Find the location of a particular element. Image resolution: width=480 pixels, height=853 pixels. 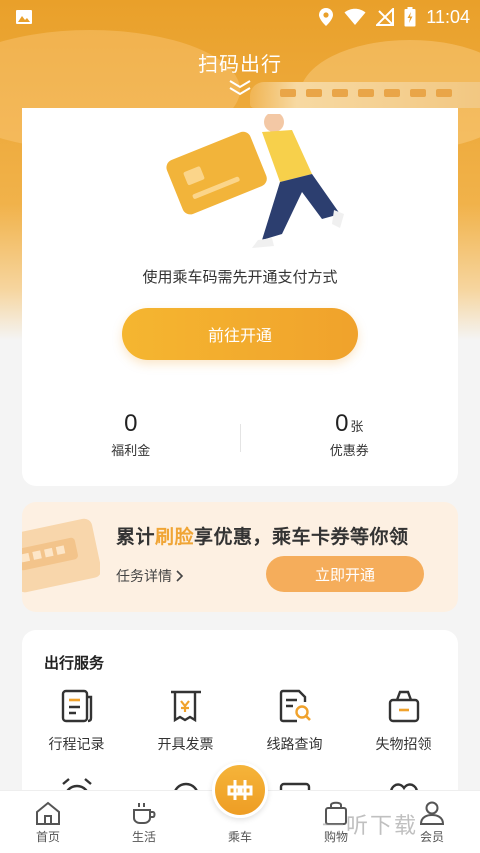

service-label: 行程记录 is located at coordinates (76, 745).